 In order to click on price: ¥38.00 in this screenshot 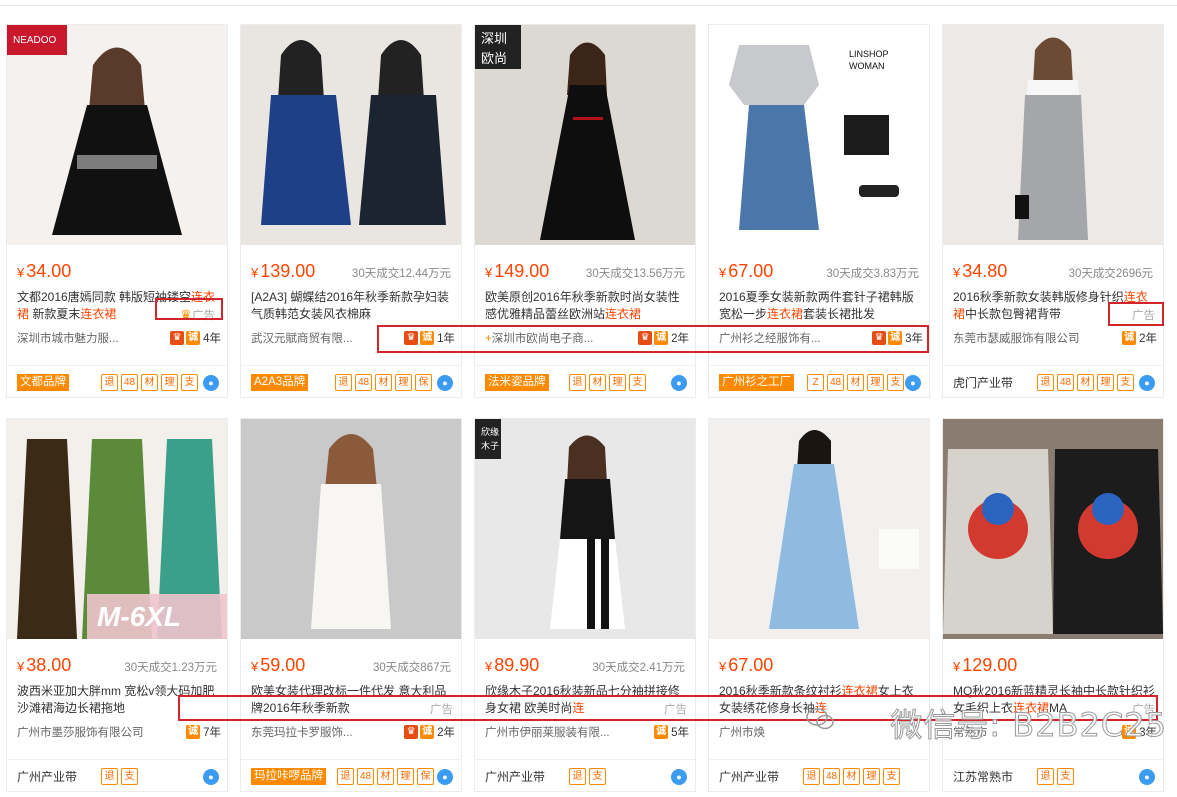, I will do `click(44, 665)`.